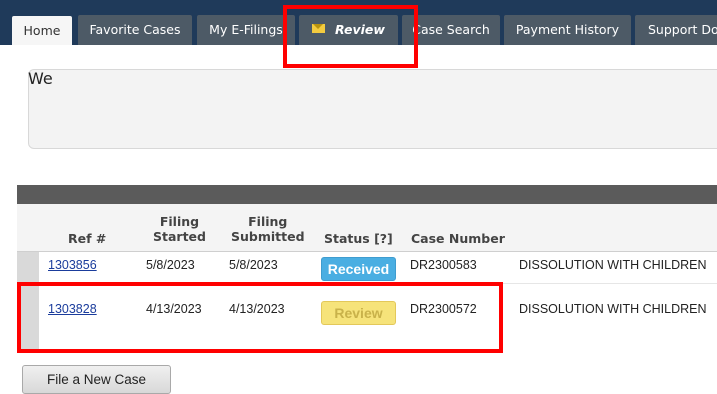 The height and width of the screenshot is (394, 717). I want to click on file-new-case-button: File a New Case, so click(96, 379).